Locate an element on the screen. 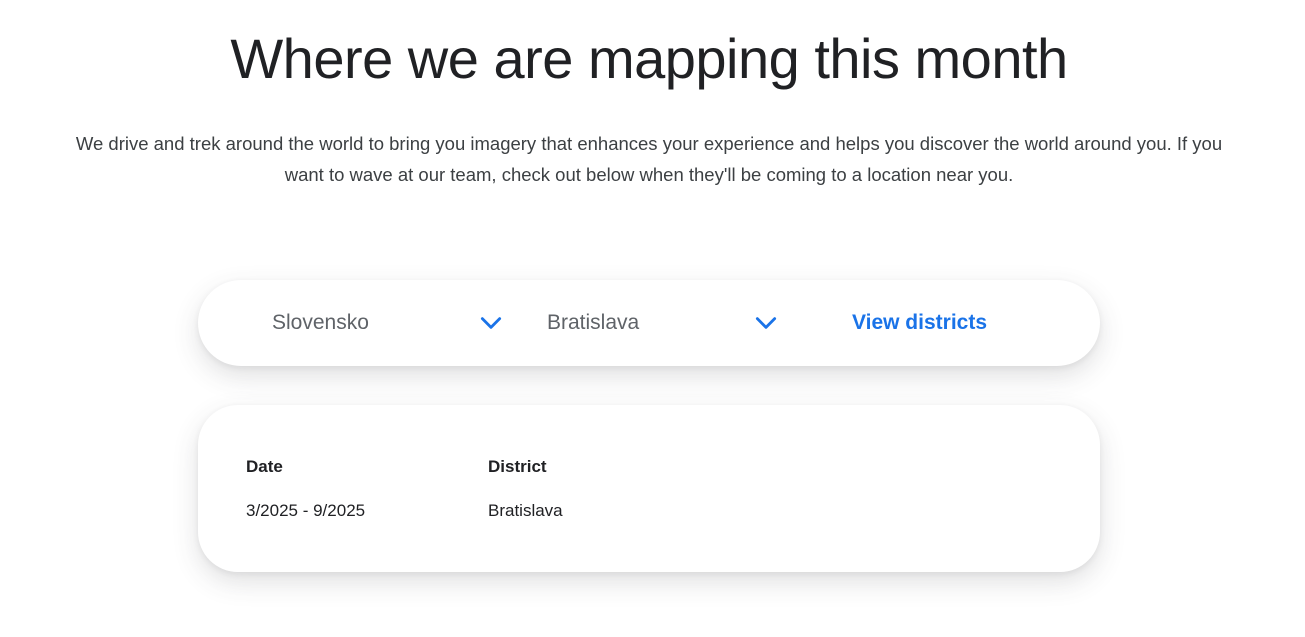 This screenshot has height=637, width=1305. table-cell-district: Bratislava is located at coordinates (525, 510).